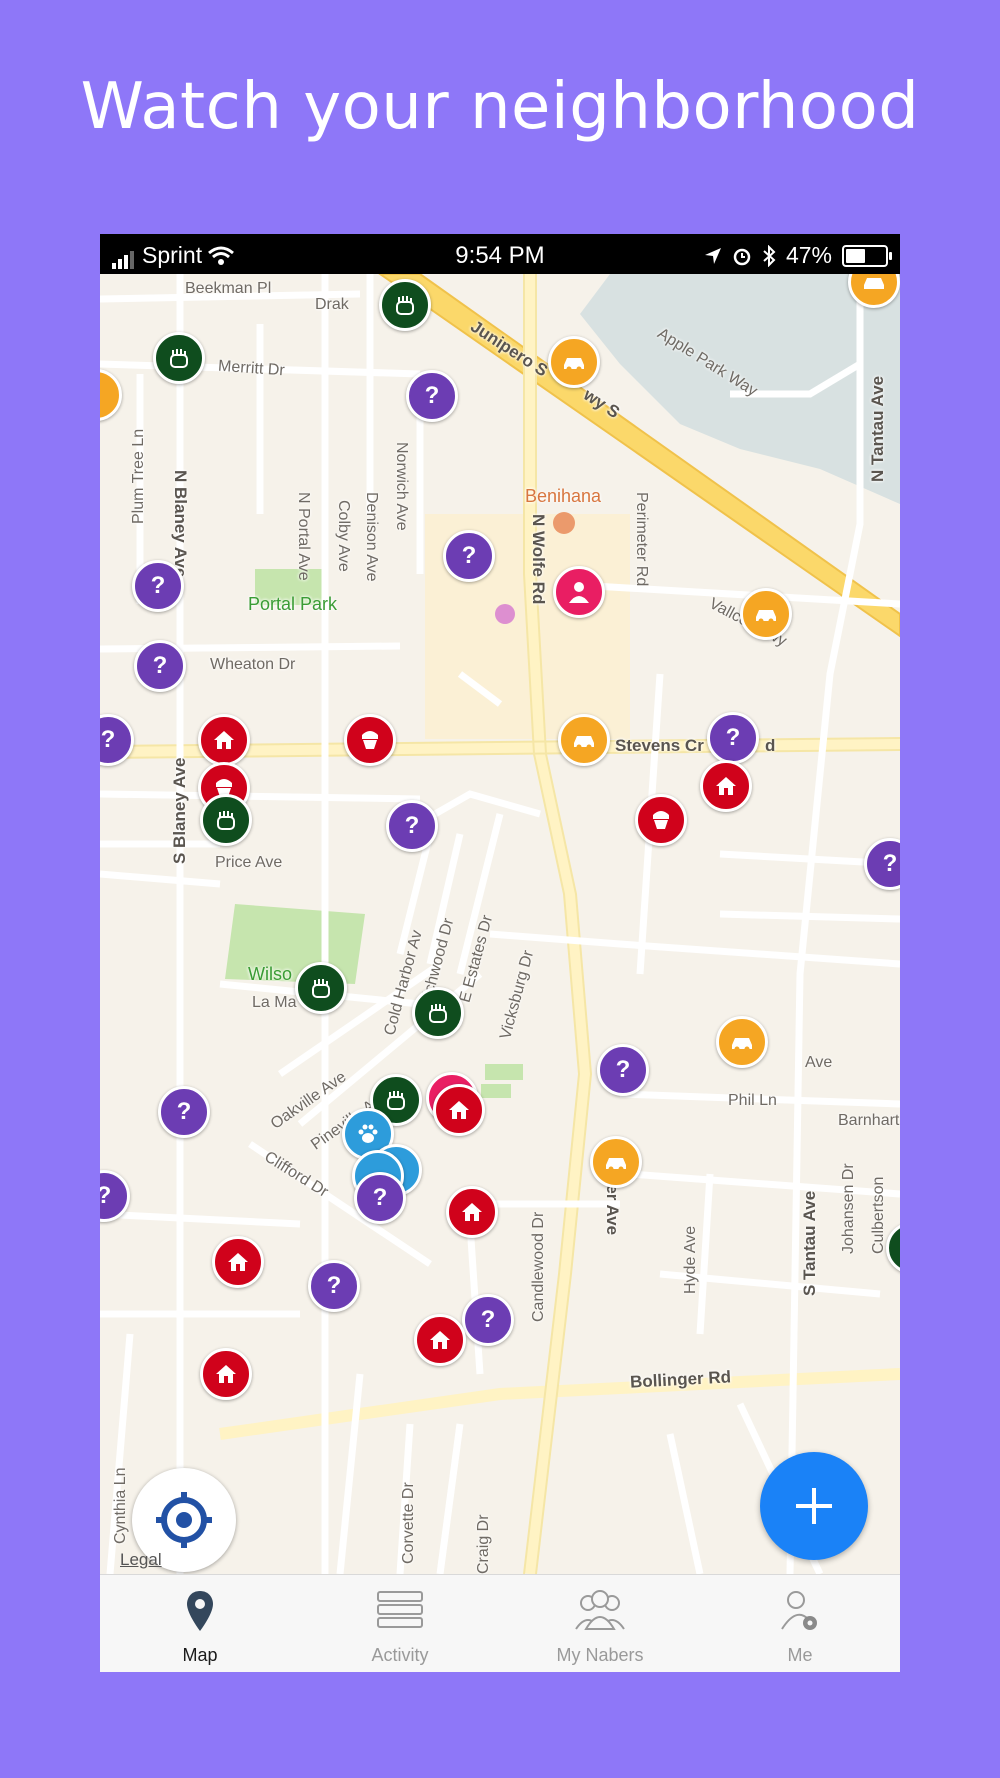 This screenshot has height=1778, width=1000. What do you see at coordinates (799, 1610) in the screenshot?
I see `user-settings-icon` at bounding box center [799, 1610].